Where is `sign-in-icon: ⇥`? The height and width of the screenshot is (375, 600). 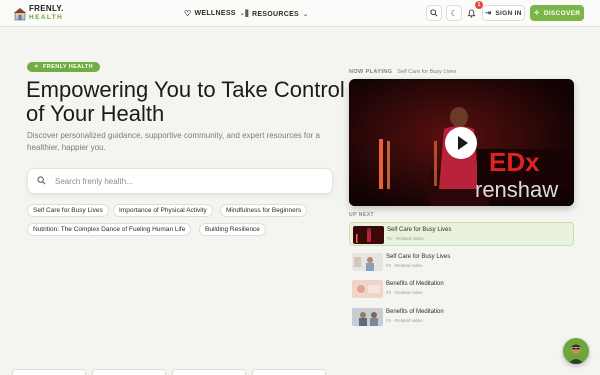
sign-in-icon: ⇥ is located at coordinates (488, 13).